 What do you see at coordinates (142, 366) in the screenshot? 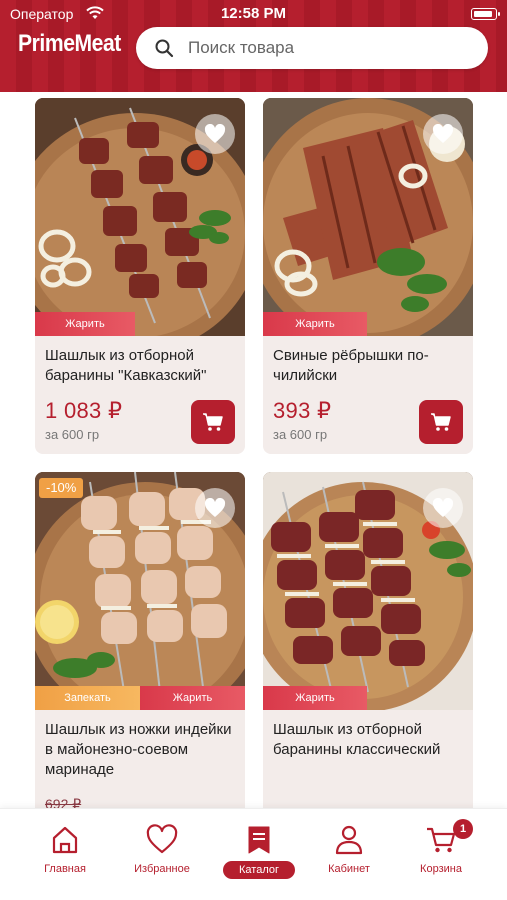
I see `product-title: Шашлык из отборной баранины "Кавказский"` at bounding box center [142, 366].